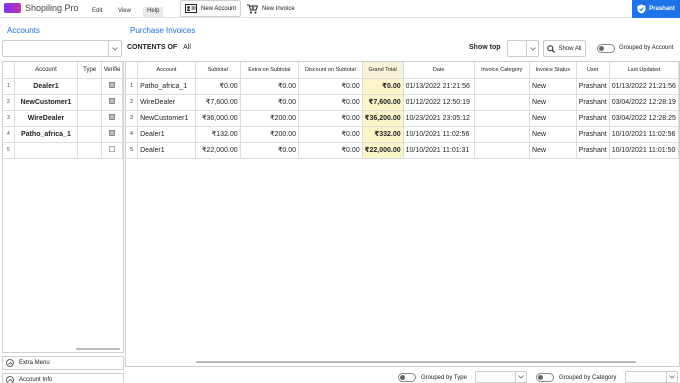 The width and height of the screenshot is (680, 383). What do you see at coordinates (644, 70) in the screenshot?
I see `column-header-last-updated: Last Updated` at bounding box center [644, 70].